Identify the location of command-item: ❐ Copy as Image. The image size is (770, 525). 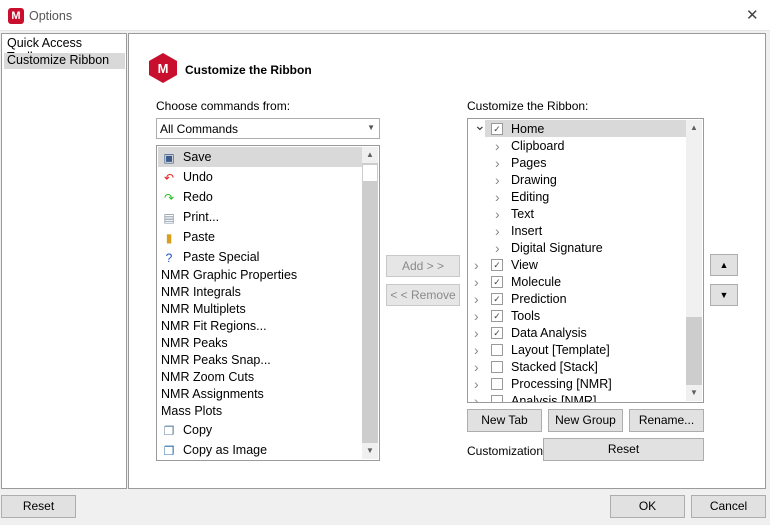
(260, 450).